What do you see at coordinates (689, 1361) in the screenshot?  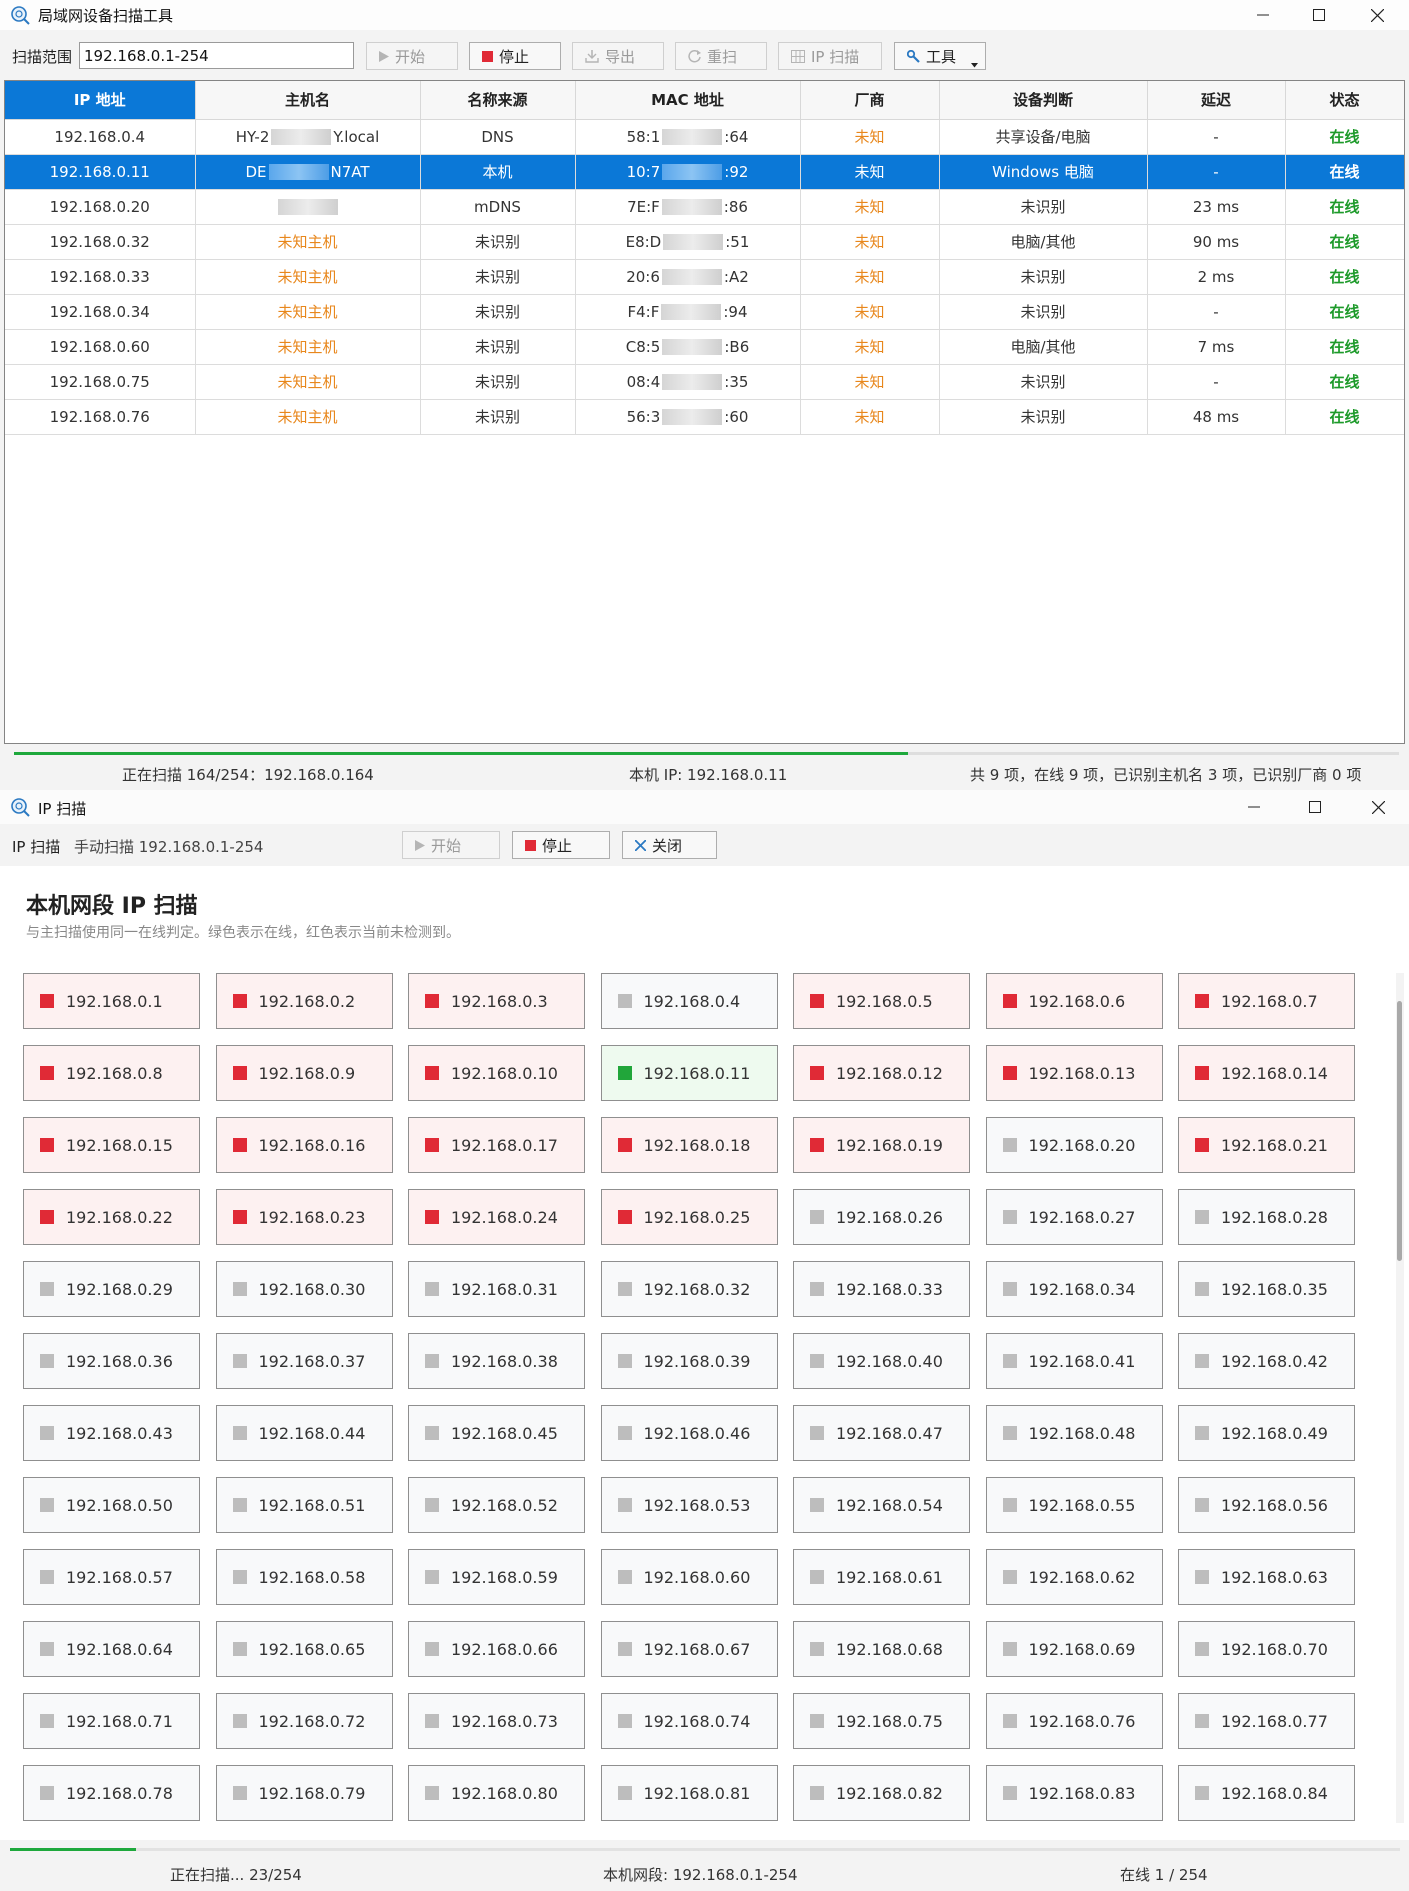 I see `ip-cell: 192.168.0.39` at bounding box center [689, 1361].